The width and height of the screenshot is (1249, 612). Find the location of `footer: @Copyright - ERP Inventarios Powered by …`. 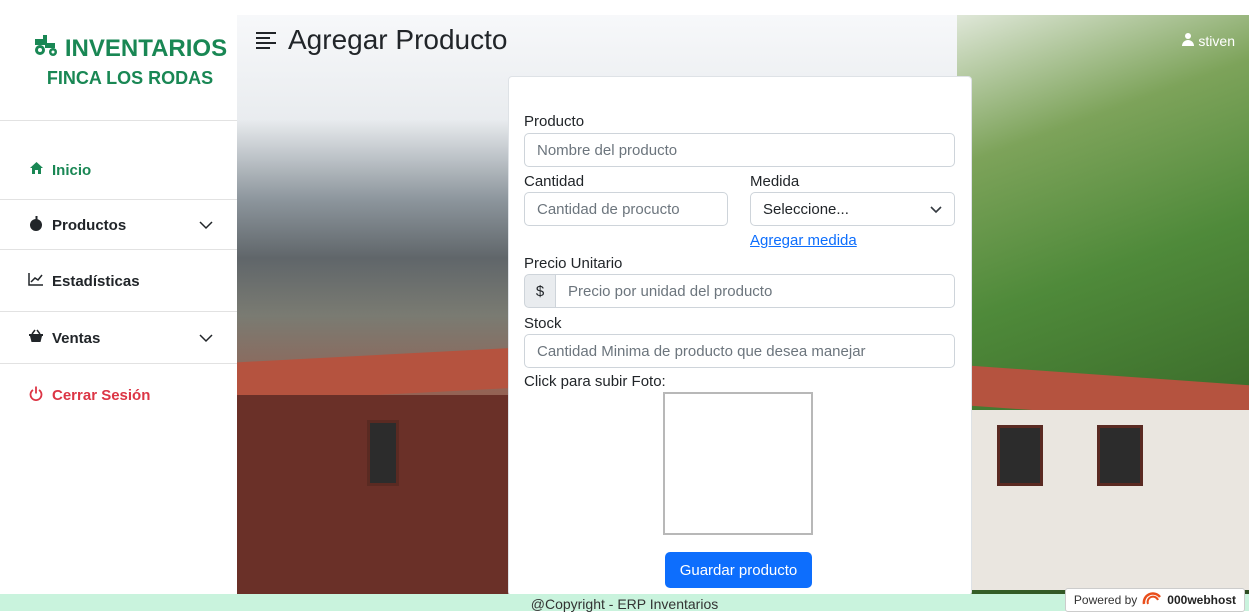

footer: @Copyright - ERP Inventarios Powered by … is located at coordinates (624, 600).